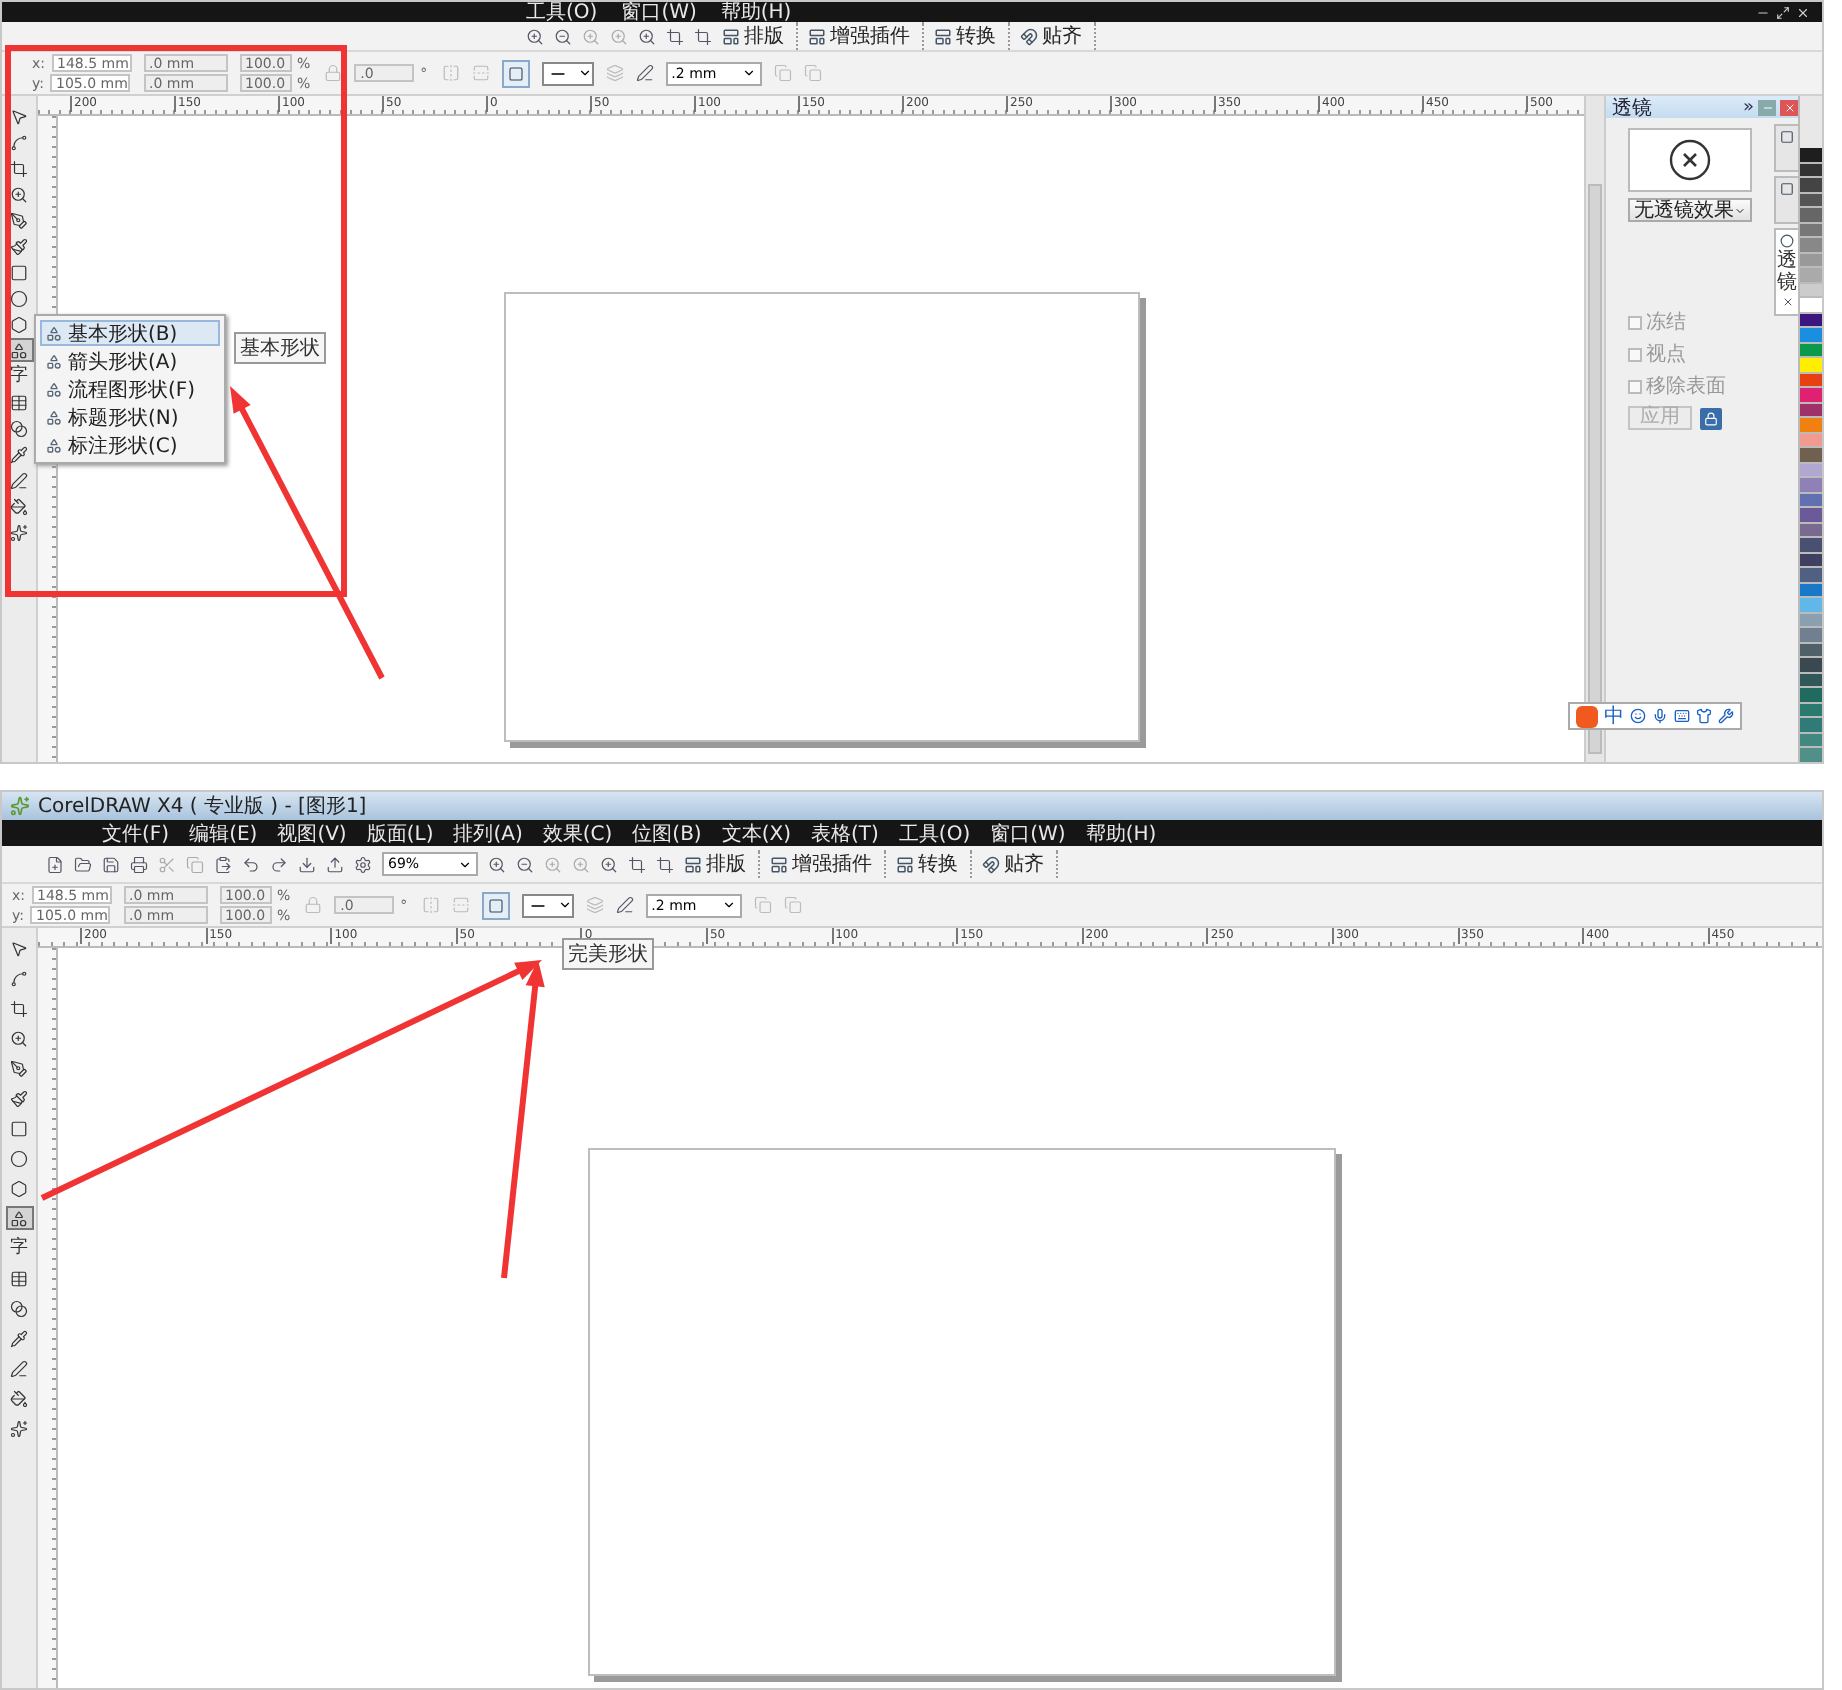 The width and height of the screenshot is (1842, 1690). What do you see at coordinates (400, 833) in the screenshot?
I see `menu-item: 版面(L)` at bounding box center [400, 833].